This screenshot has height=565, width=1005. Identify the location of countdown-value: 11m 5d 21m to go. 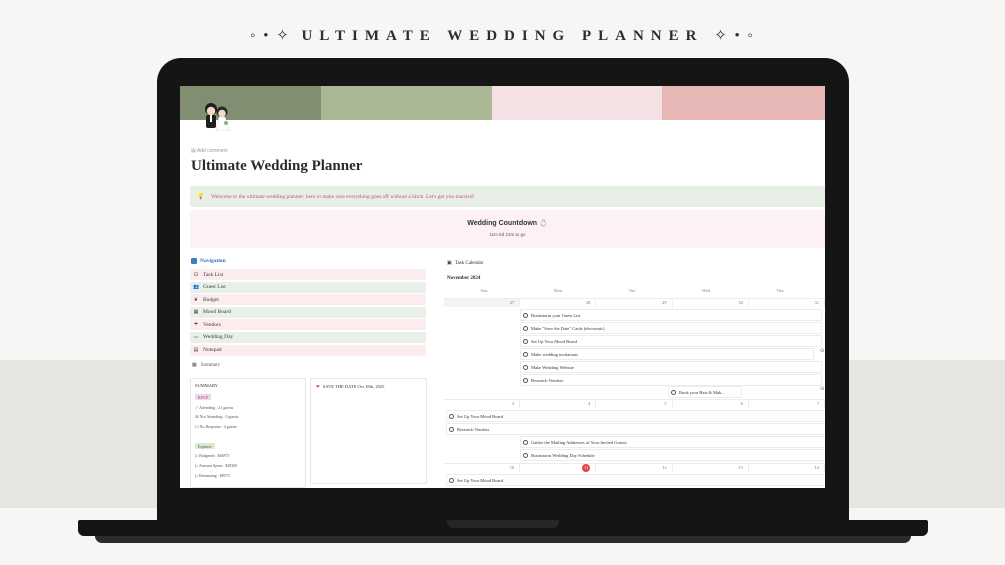
(507, 234).